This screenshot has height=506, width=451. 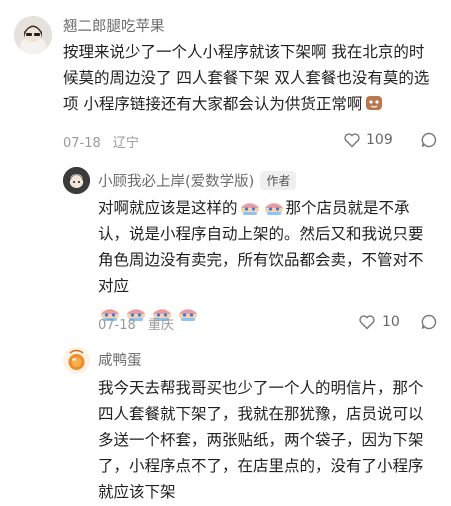 I want to click on author-name: 小顾我必上岸(爱数学版), so click(x=176, y=182).